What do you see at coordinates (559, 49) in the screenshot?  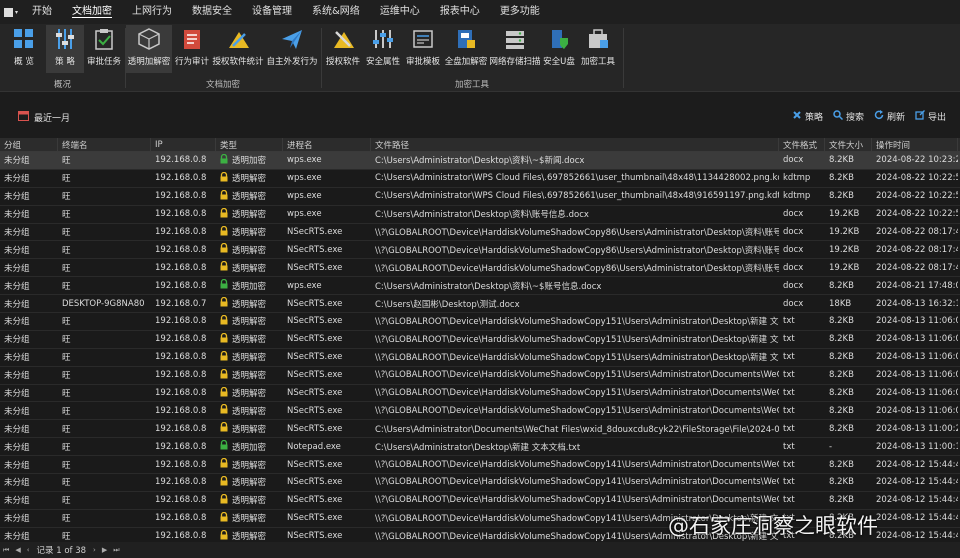 I see `secure-usb-button: 安全U盘` at bounding box center [559, 49].